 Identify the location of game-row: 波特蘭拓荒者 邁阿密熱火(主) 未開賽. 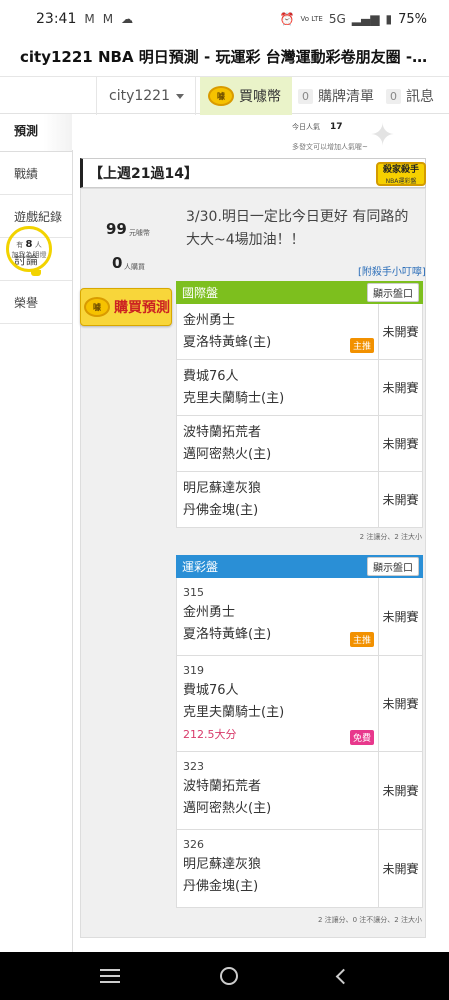
(299, 444).